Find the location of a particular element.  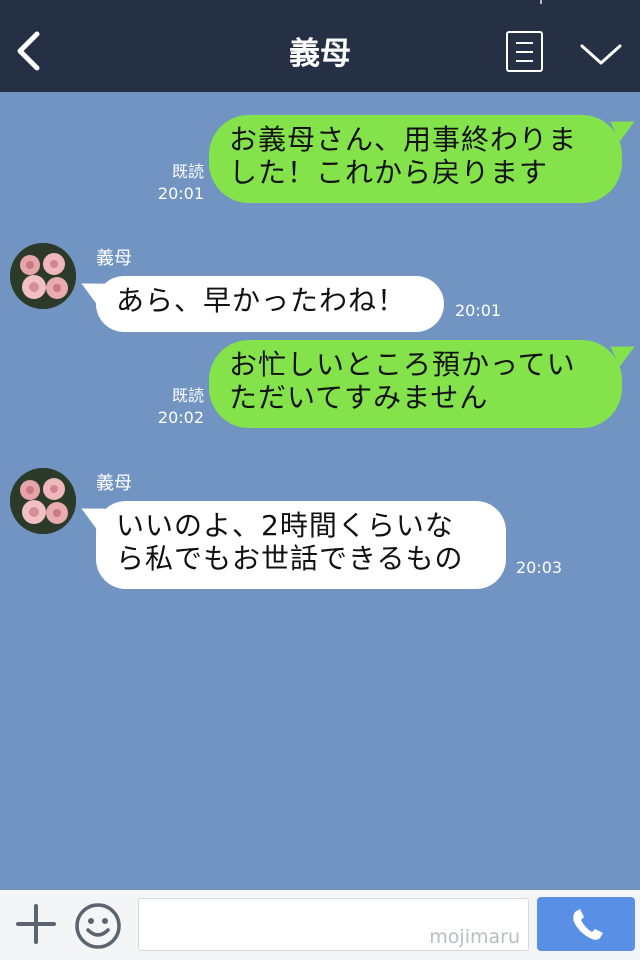

message-input: mojimaru is located at coordinates (333, 924).